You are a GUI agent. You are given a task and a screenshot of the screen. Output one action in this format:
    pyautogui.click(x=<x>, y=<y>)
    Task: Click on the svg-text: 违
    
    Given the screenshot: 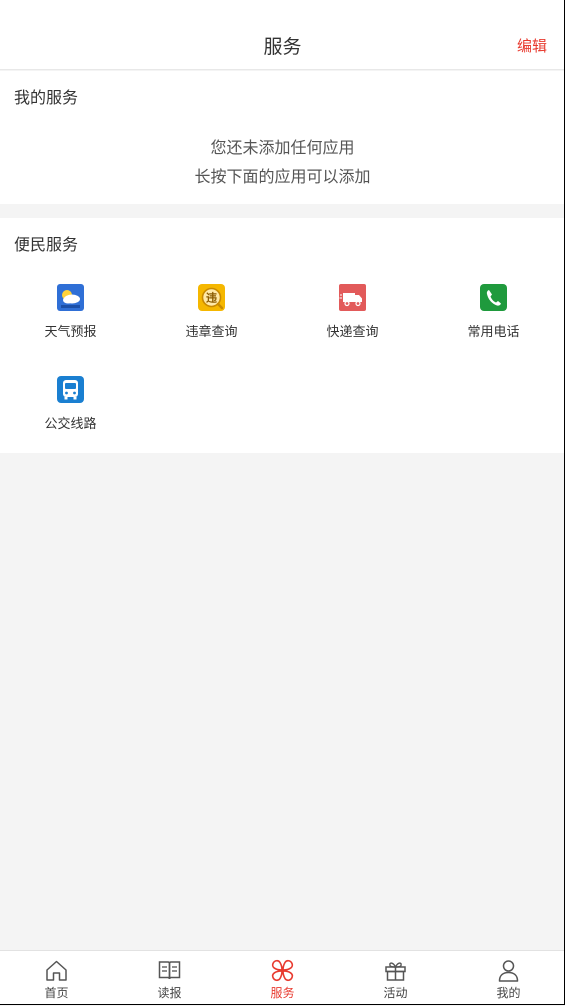 What is the action you would take?
    pyautogui.click(x=211, y=298)
    